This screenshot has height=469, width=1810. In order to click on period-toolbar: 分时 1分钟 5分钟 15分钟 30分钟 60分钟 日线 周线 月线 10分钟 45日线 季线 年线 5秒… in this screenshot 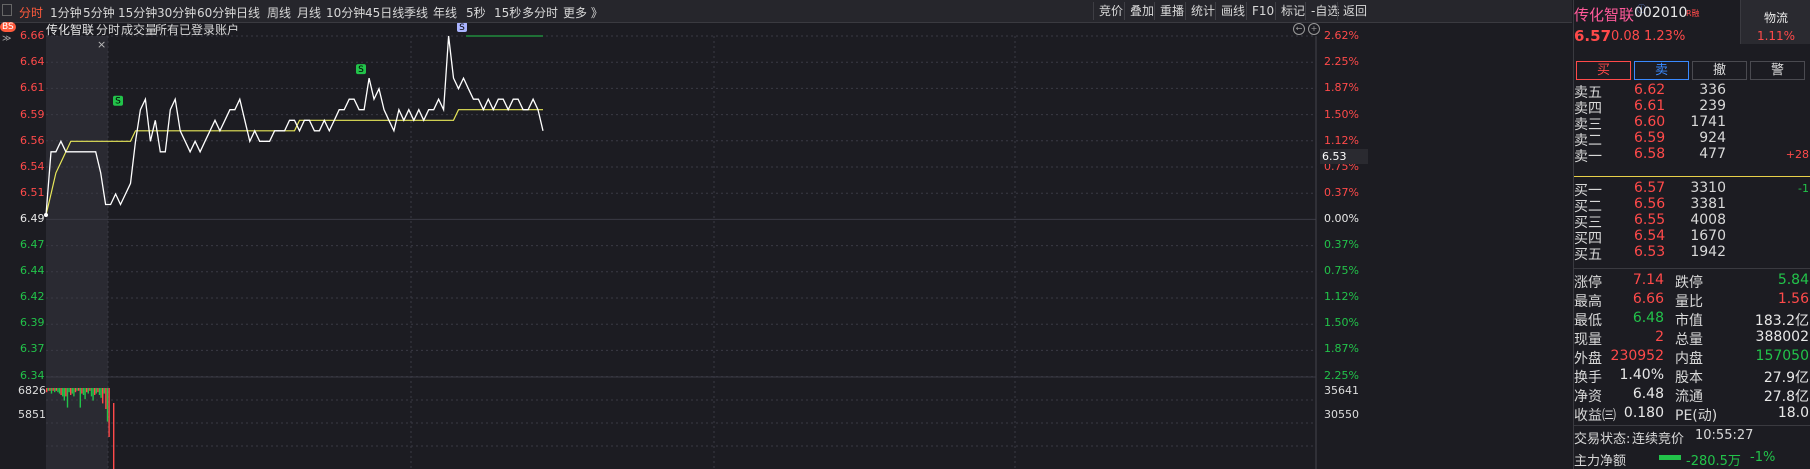, I will do `click(786, 11)`.